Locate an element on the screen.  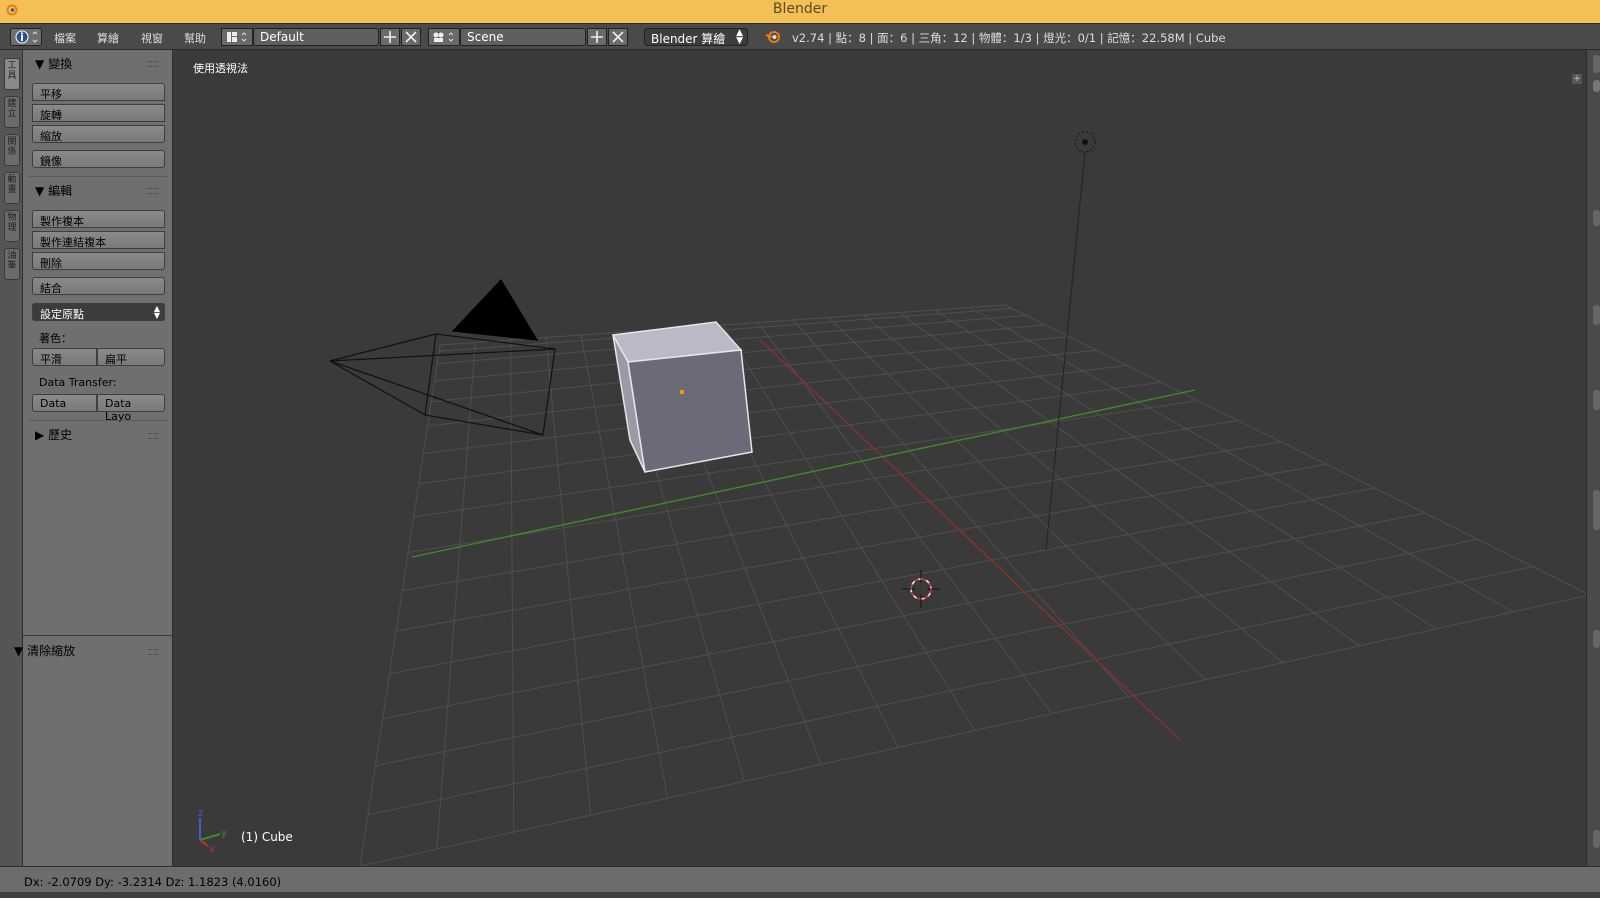
operator-panel-title: 清除縮放 is located at coordinates (51, 651).